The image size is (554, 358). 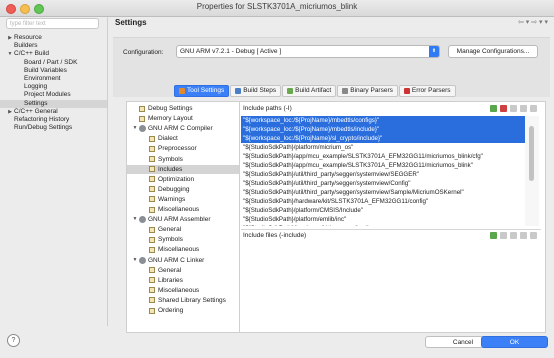 I want to click on add-file-icon, so click(x=493, y=235).